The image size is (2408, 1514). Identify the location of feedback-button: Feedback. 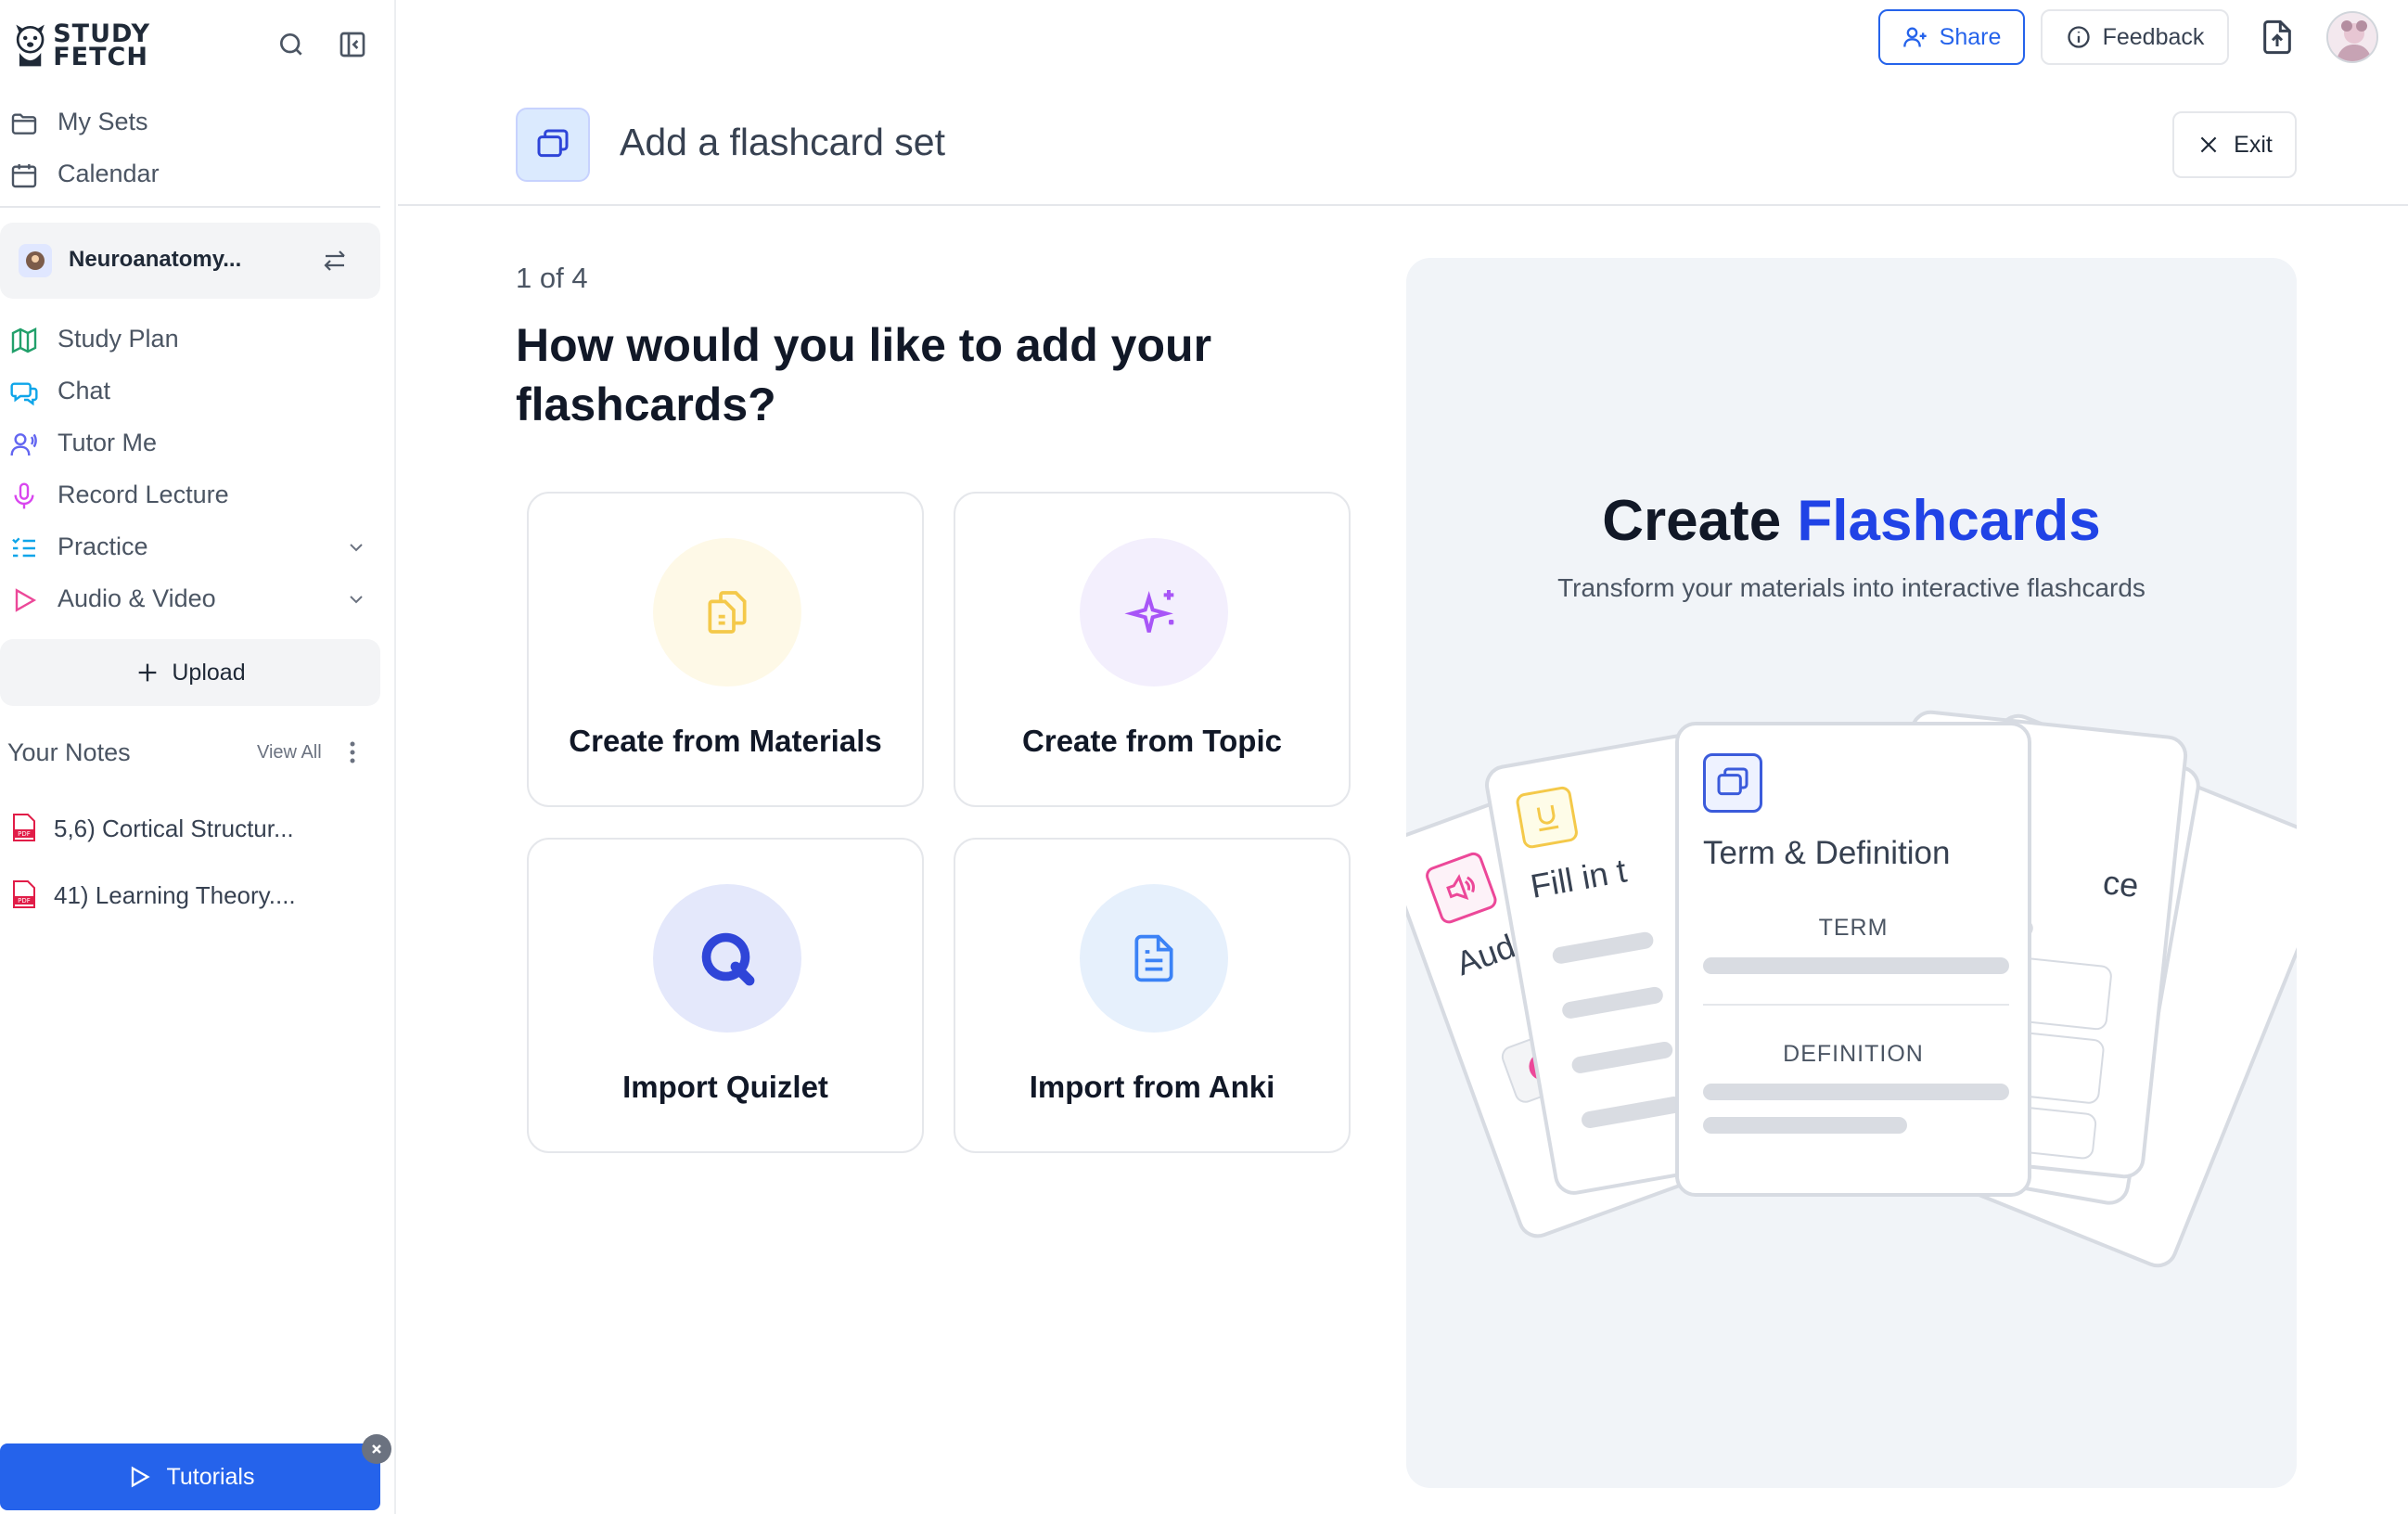
(2135, 37).